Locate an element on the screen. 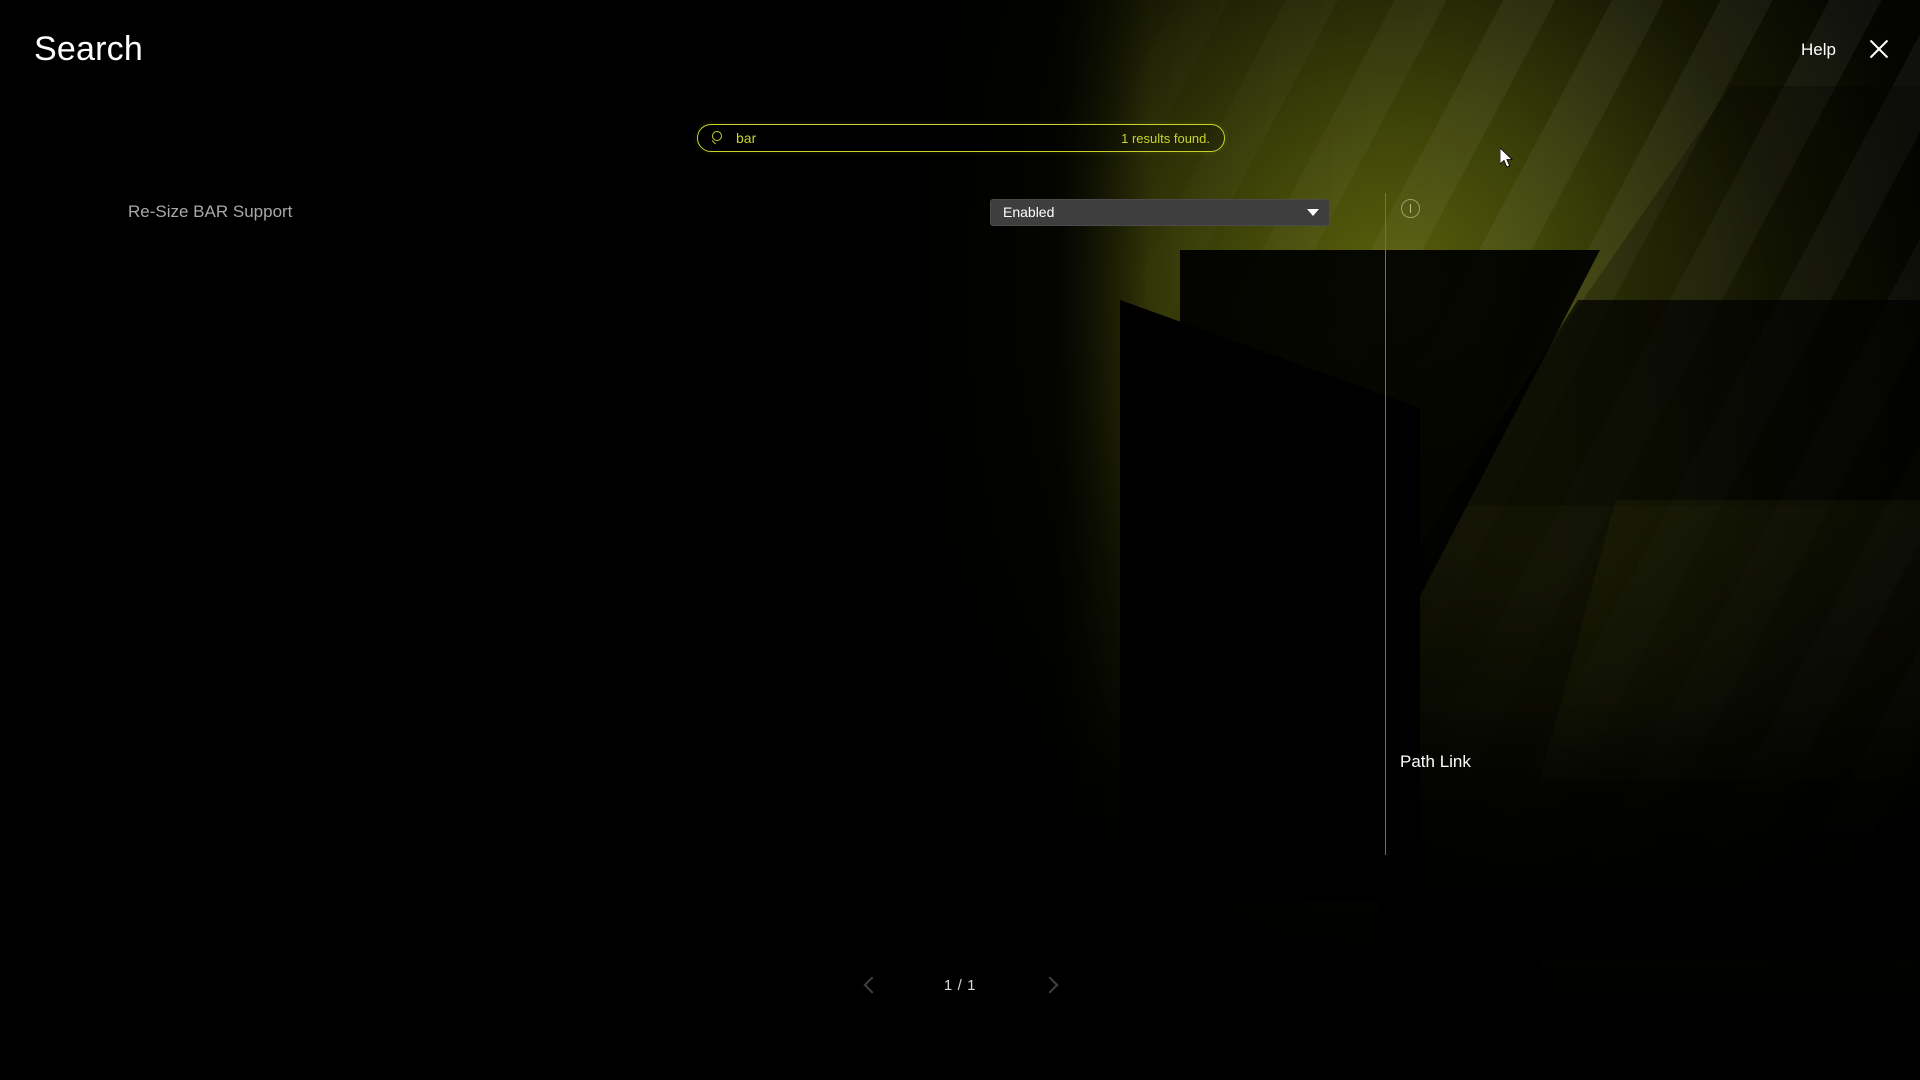 The height and width of the screenshot is (1080, 1920). detail-panel-divider is located at coordinates (1385, 524).